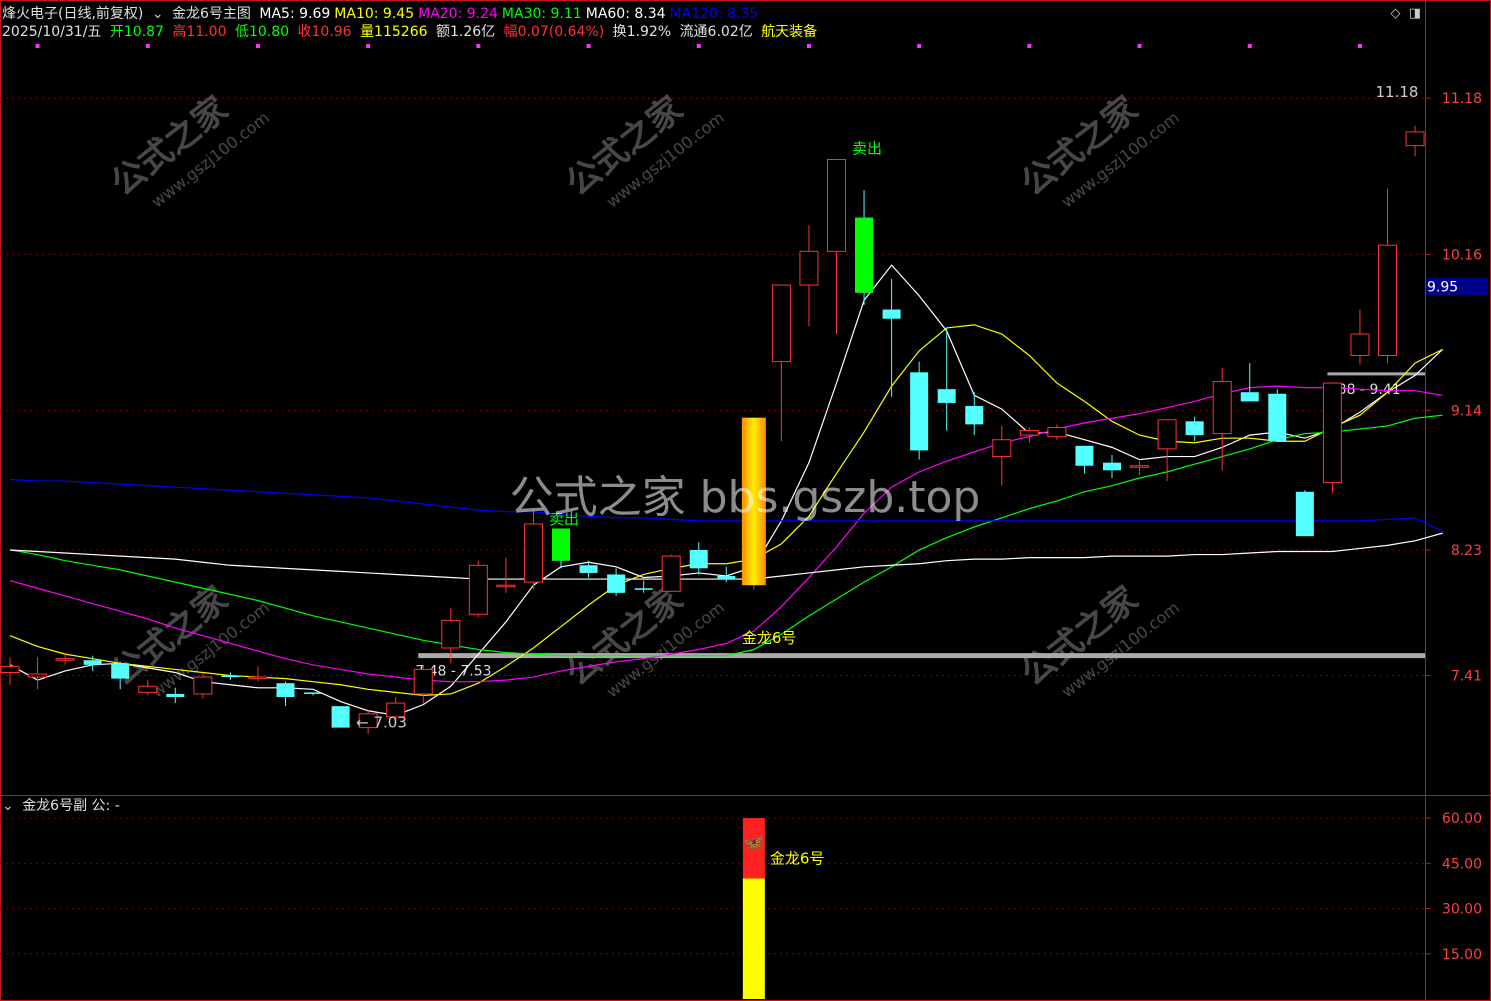 This screenshot has height=1001, width=1491. What do you see at coordinates (1415, 13) in the screenshot?
I see `layout-toggle-icon: ◨` at bounding box center [1415, 13].